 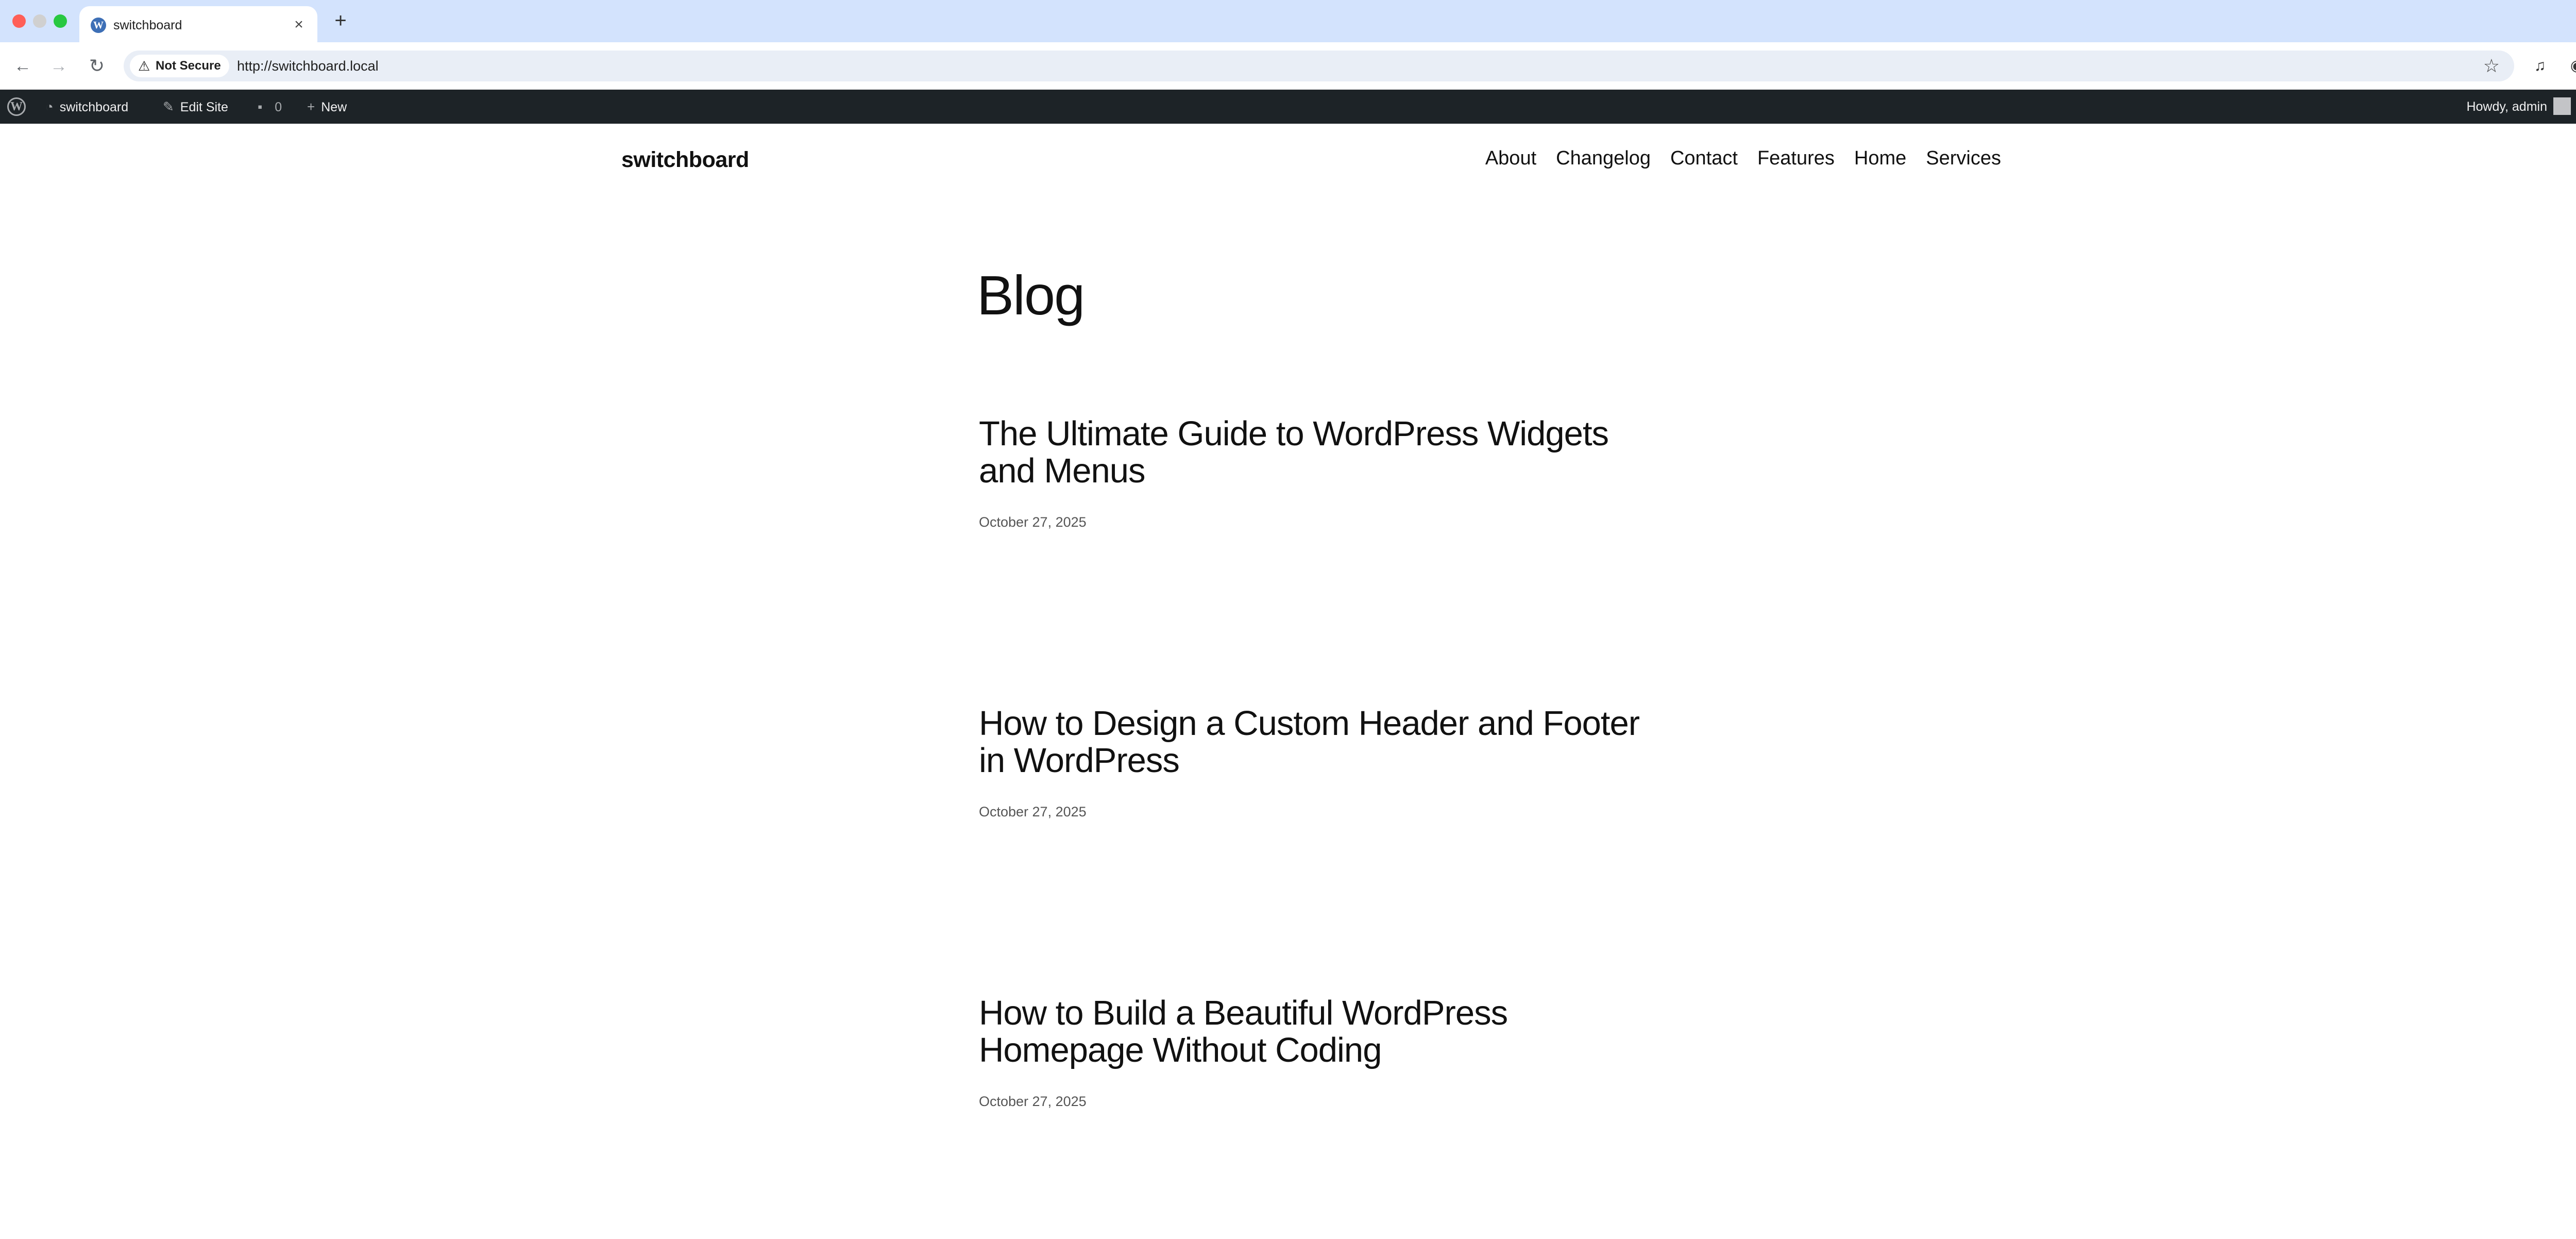 What do you see at coordinates (685, 160) in the screenshot?
I see `site-title: switchboard` at bounding box center [685, 160].